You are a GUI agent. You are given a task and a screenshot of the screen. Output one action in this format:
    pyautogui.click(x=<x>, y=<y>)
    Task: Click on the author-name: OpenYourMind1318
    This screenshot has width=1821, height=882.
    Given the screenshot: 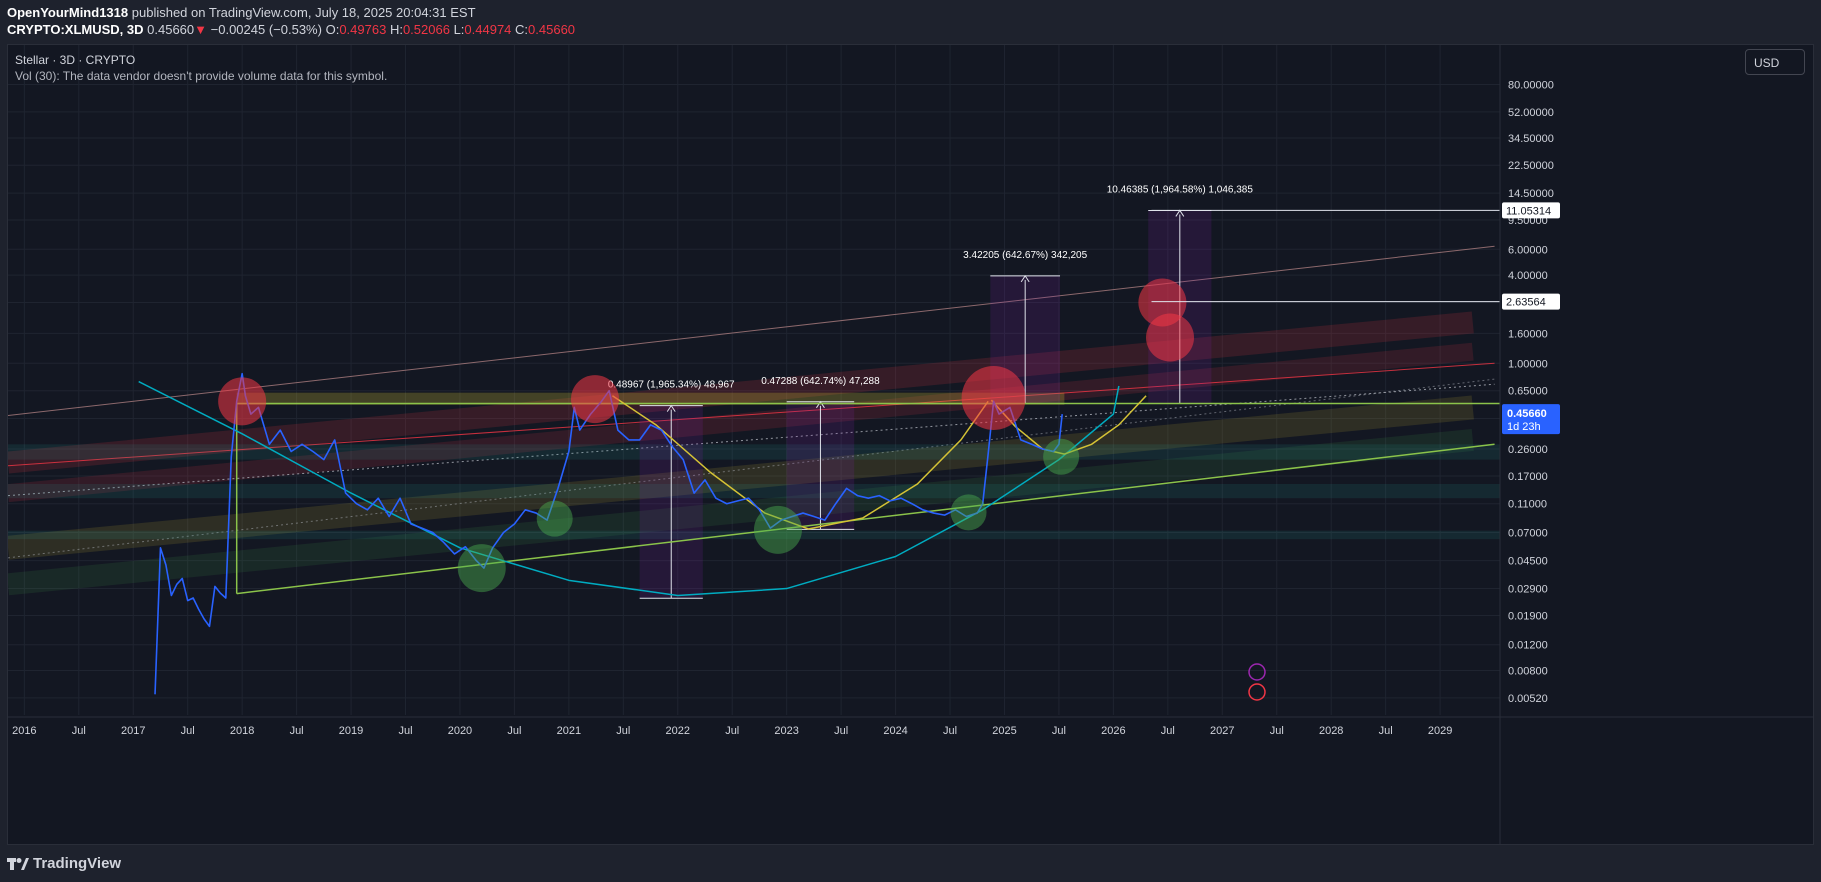 What is the action you would take?
    pyautogui.click(x=67, y=12)
    